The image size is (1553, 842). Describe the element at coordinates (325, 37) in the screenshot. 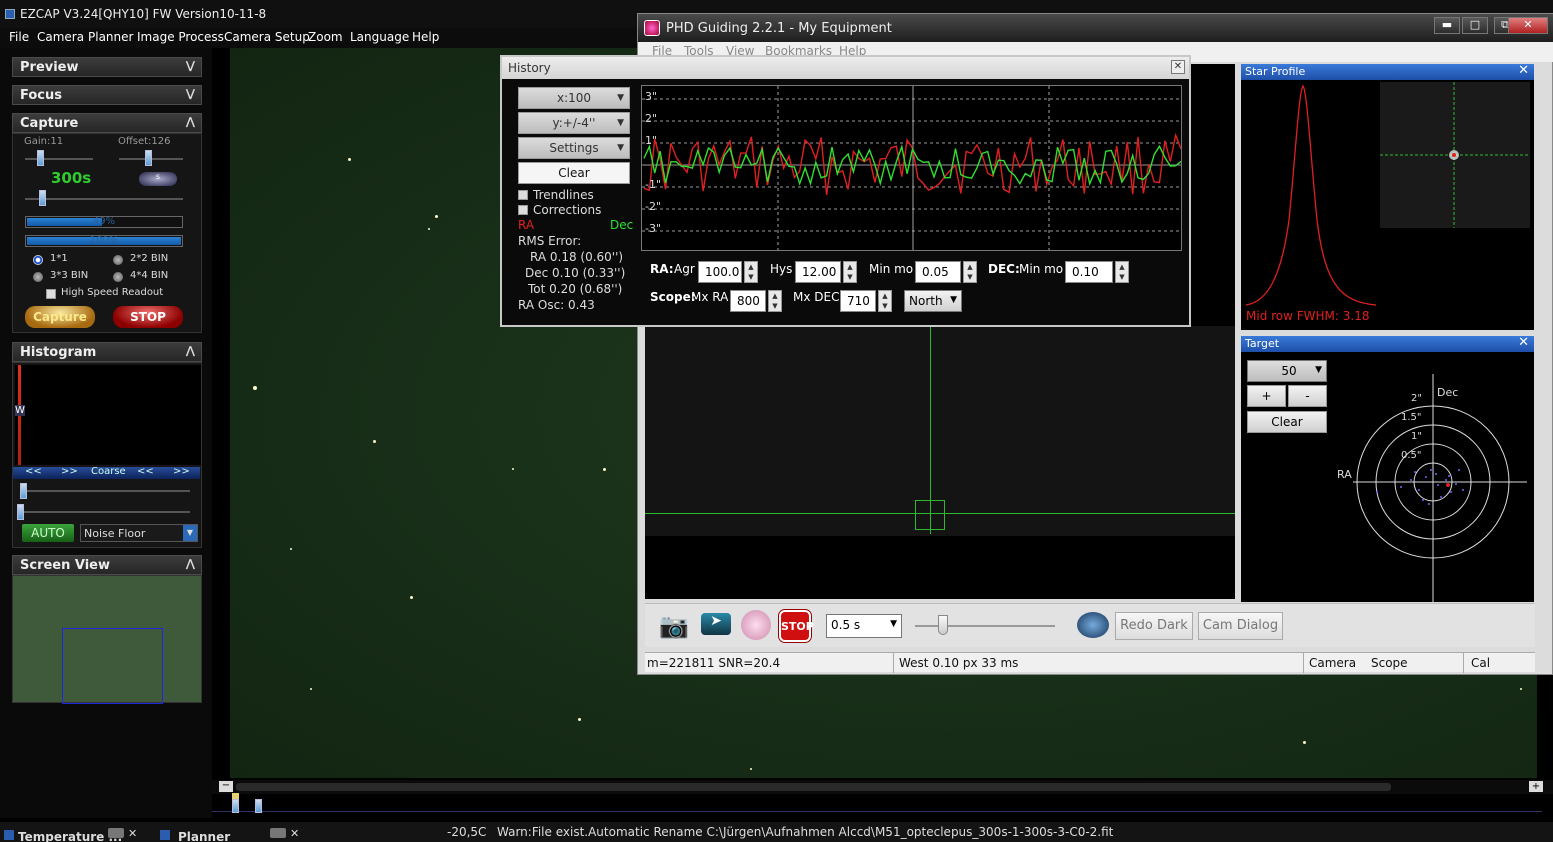

I see `menu-zoom: Zoom` at that location.